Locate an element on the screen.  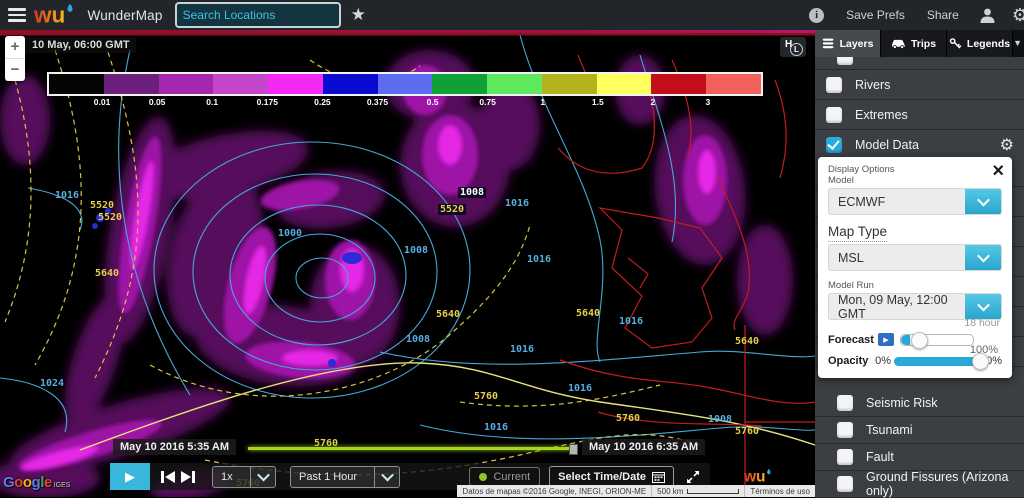
animation-timeline: May 10 2016 5:35 AM May 10 2016 6:35 AM is located at coordinates (407, 448).